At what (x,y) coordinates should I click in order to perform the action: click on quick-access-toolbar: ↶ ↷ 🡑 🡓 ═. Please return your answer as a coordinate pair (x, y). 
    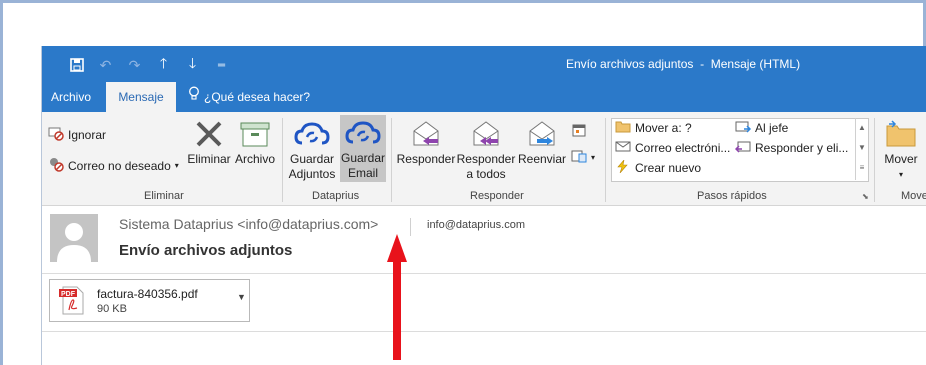
    Looking at the image, I should click on (149, 65).